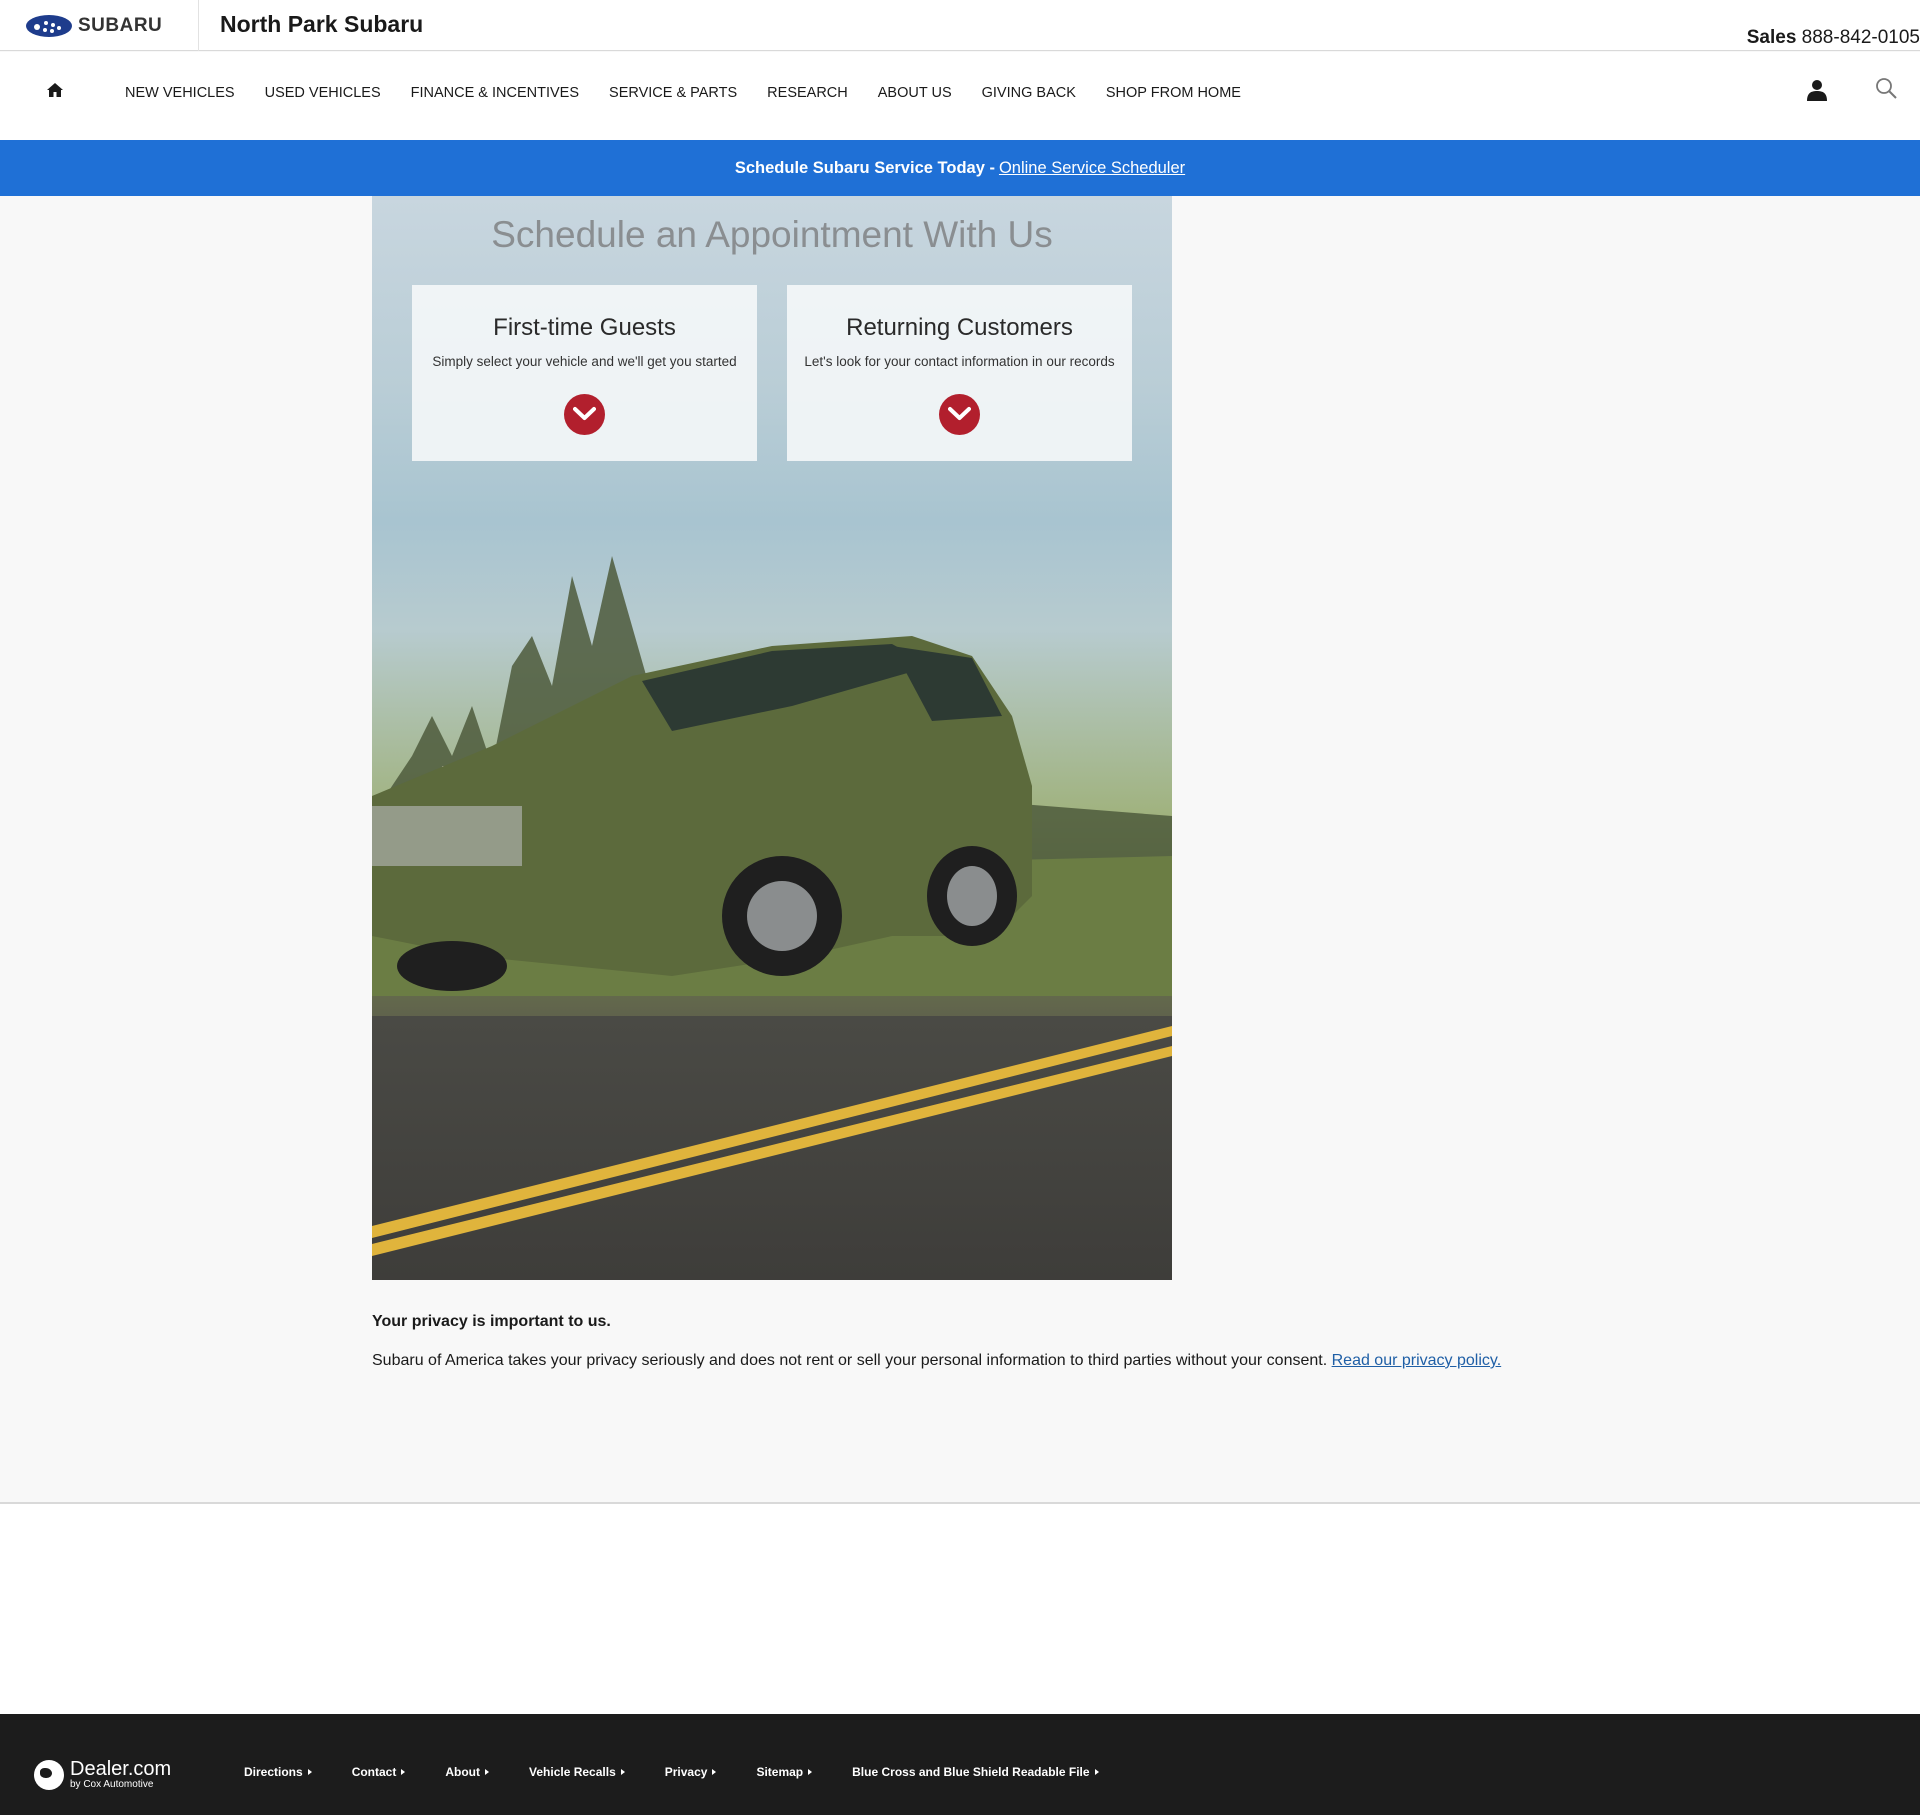 The height and width of the screenshot is (1815, 1920). I want to click on footer-link-vehicle-recalls: Vehicle Recalls, so click(577, 1772).